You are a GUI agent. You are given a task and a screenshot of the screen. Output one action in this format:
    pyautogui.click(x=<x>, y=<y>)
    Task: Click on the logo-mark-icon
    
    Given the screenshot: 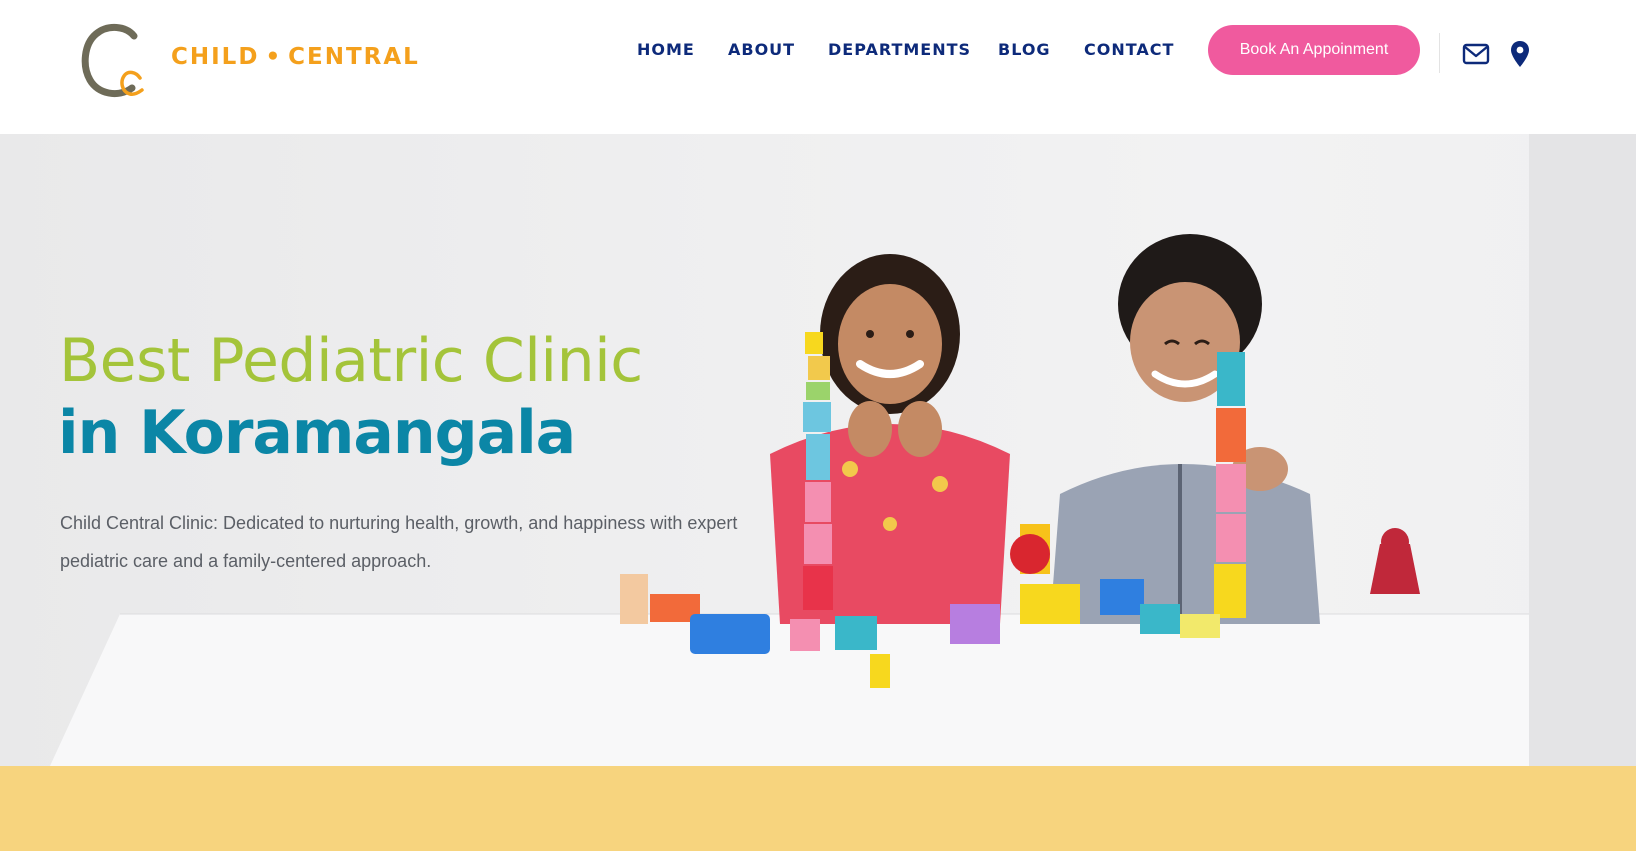 What is the action you would take?
    pyautogui.click(x=112, y=61)
    